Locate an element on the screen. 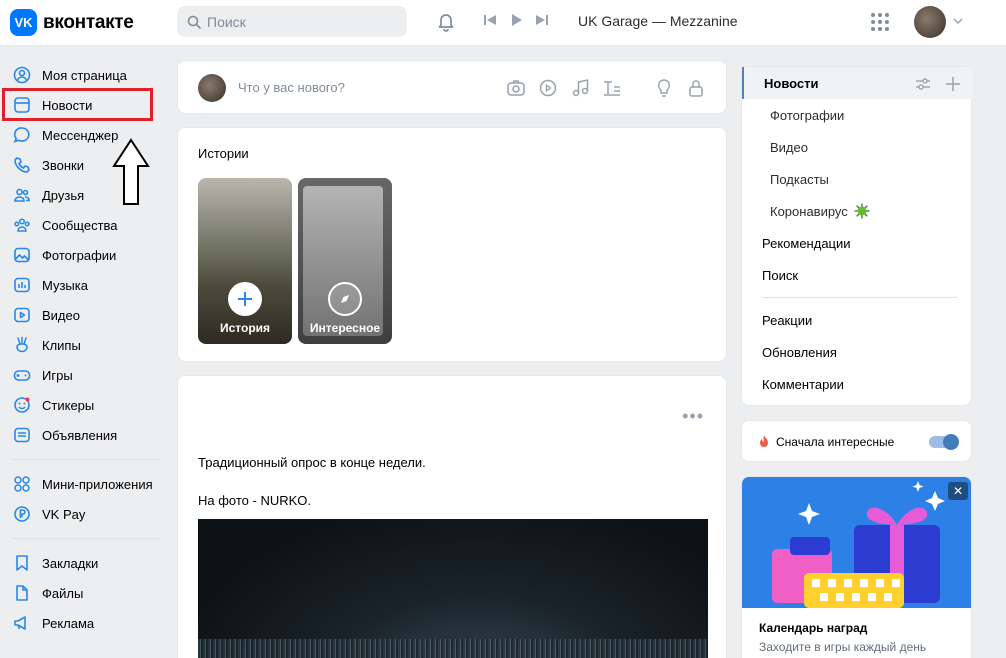 This screenshot has width=1006, height=658. filter-recommendations: Рекомендации is located at coordinates (857, 243).